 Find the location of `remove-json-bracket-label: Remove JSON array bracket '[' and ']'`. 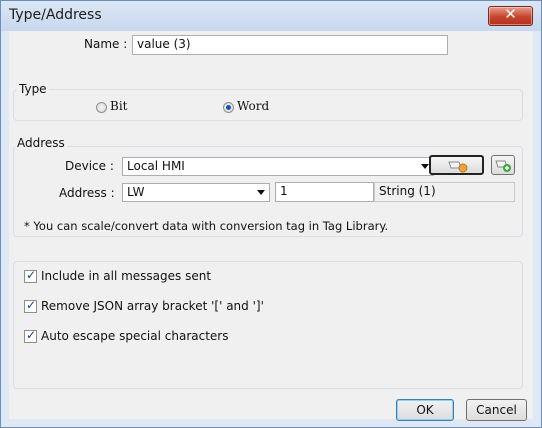

remove-json-bracket-label: Remove JSON array bracket '[' and ']' is located at coordinates (152, 306).